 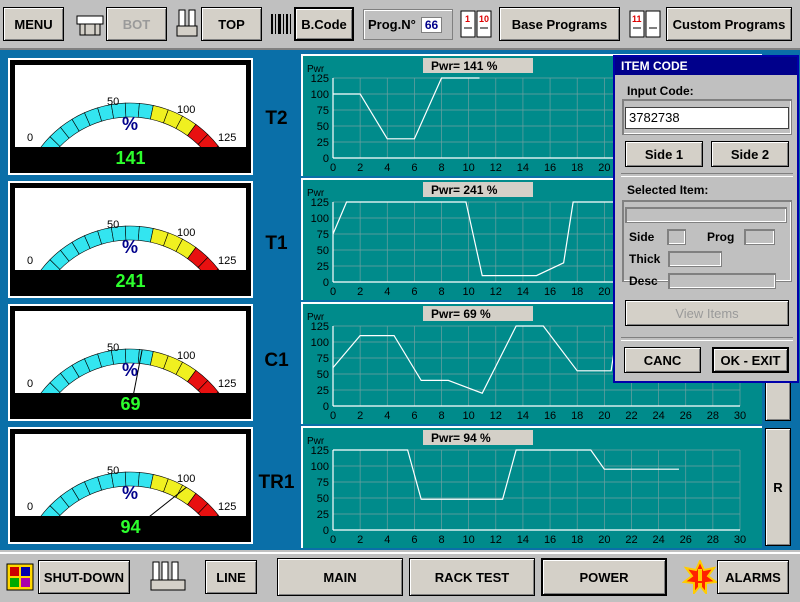 I want to click on program-number: Prog.N° 66, so click(x=408, y=24).